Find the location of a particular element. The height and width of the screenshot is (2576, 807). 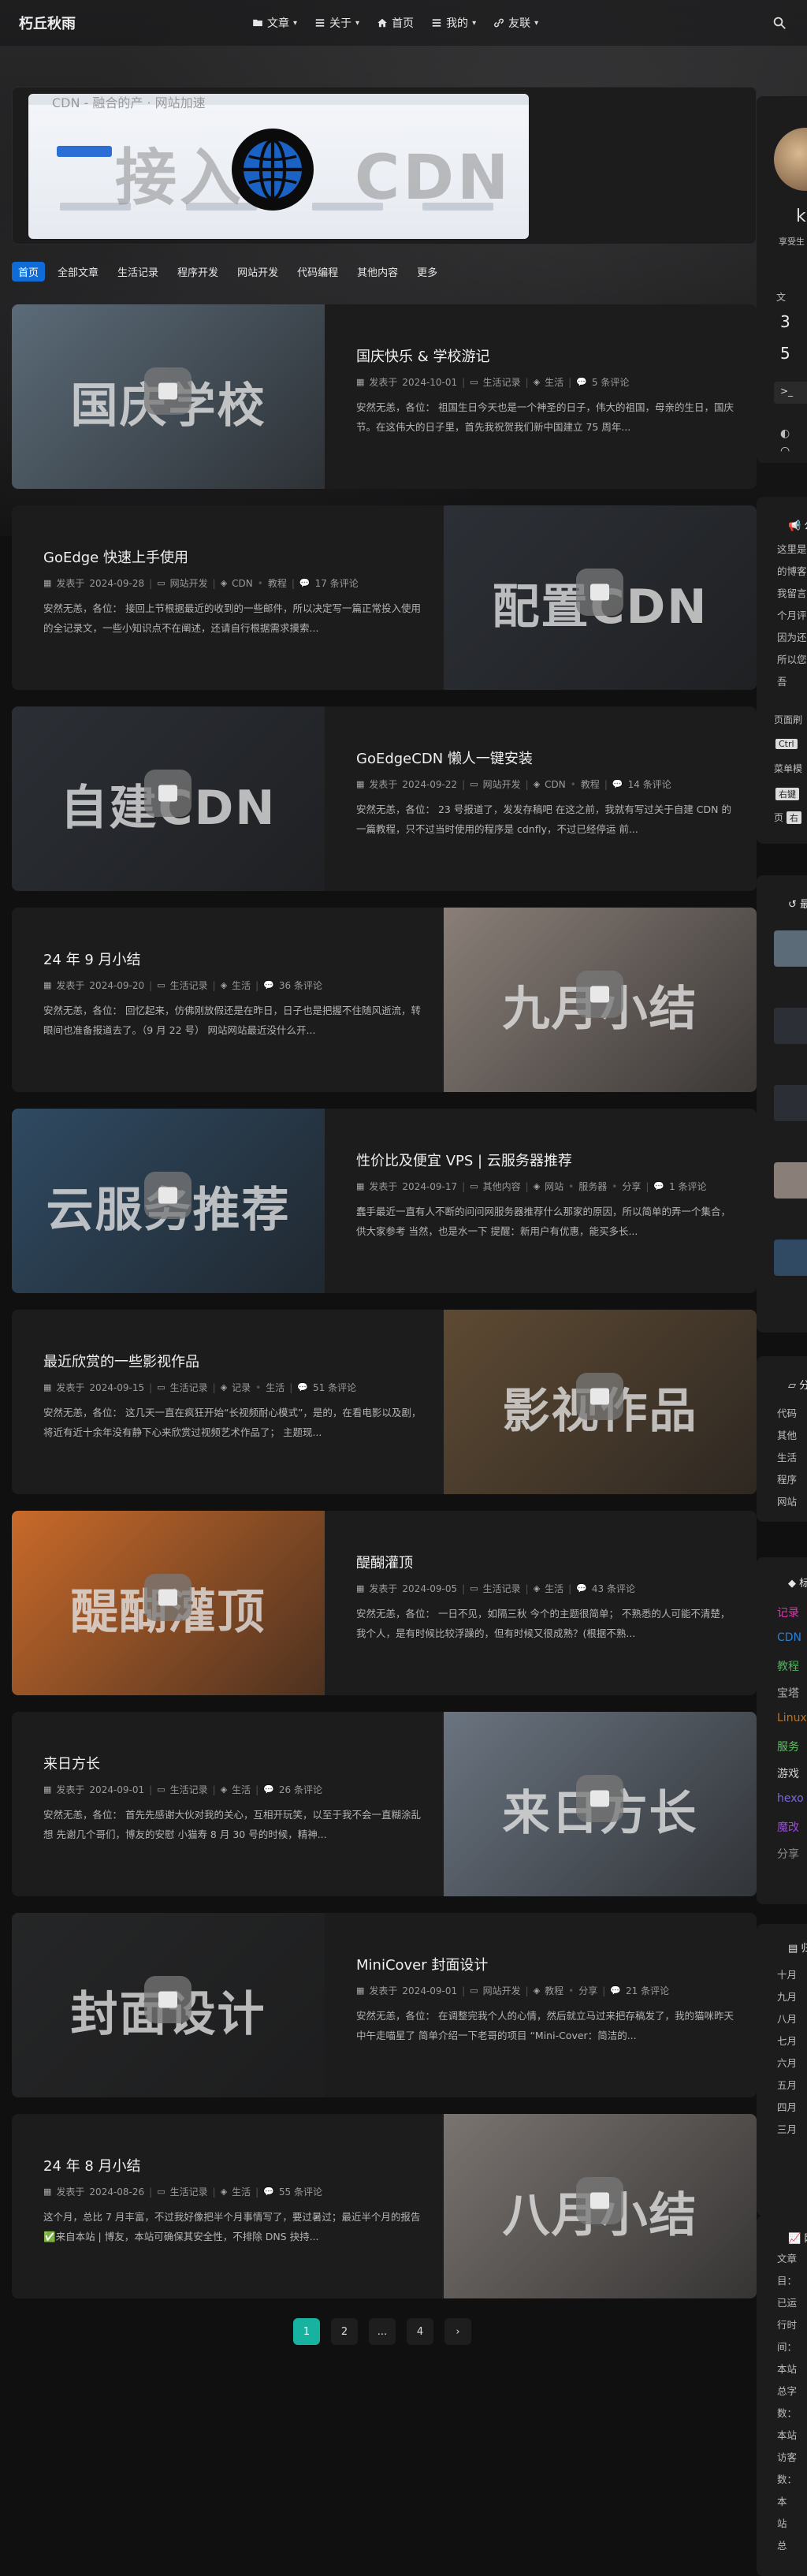

archive-item: 六月 is located at coordinates (787, 2063).